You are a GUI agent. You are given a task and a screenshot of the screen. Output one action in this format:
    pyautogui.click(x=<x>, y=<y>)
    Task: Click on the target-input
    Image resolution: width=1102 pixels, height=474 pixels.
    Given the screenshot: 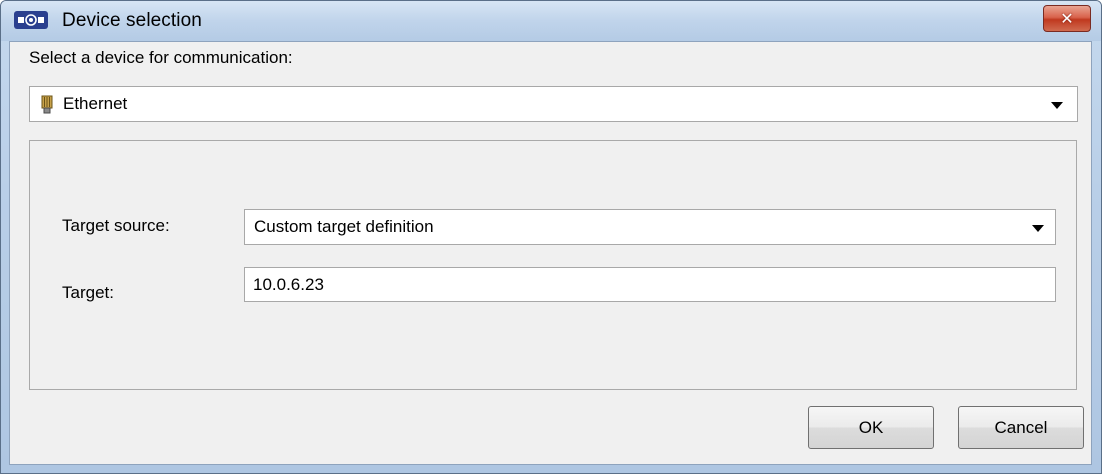 What is the action you would take?
    pyautogui.click(x=650, y=284)
    